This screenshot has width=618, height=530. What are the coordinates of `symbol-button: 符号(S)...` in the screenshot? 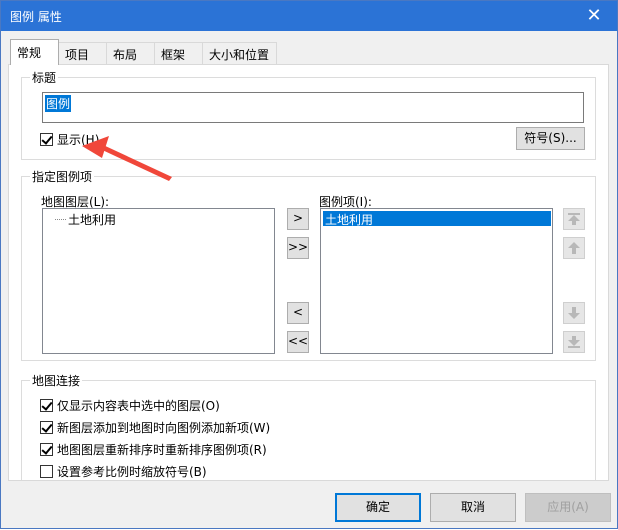 It's located at (550, 138).